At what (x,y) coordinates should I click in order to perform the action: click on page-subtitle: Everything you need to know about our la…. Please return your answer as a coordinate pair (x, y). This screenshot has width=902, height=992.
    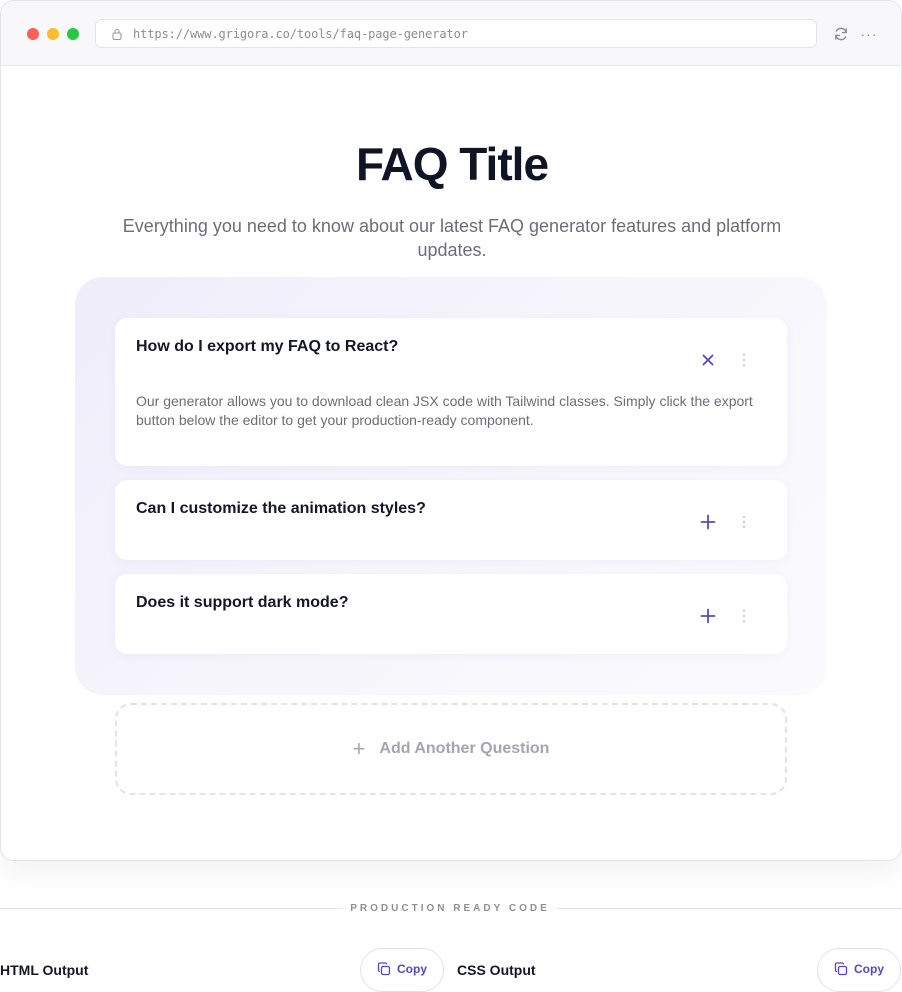
    Looking at the image, I should click on (452, 238).